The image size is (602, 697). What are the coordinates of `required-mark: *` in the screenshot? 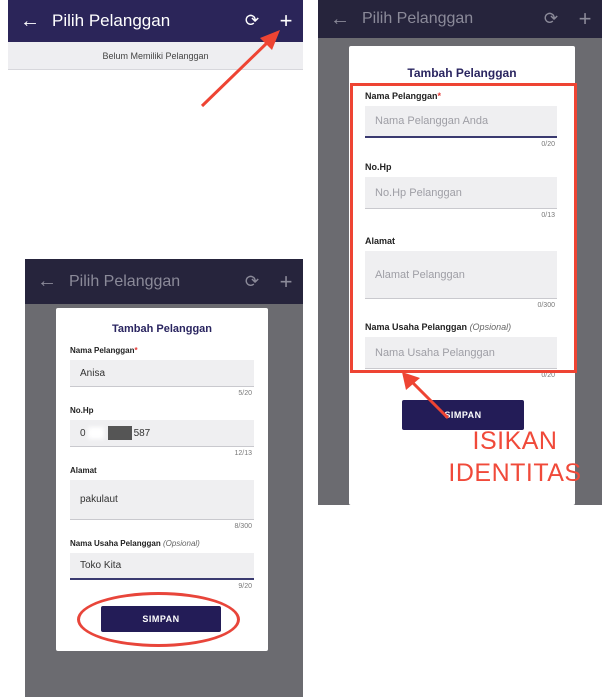 It's located at (136, 350).